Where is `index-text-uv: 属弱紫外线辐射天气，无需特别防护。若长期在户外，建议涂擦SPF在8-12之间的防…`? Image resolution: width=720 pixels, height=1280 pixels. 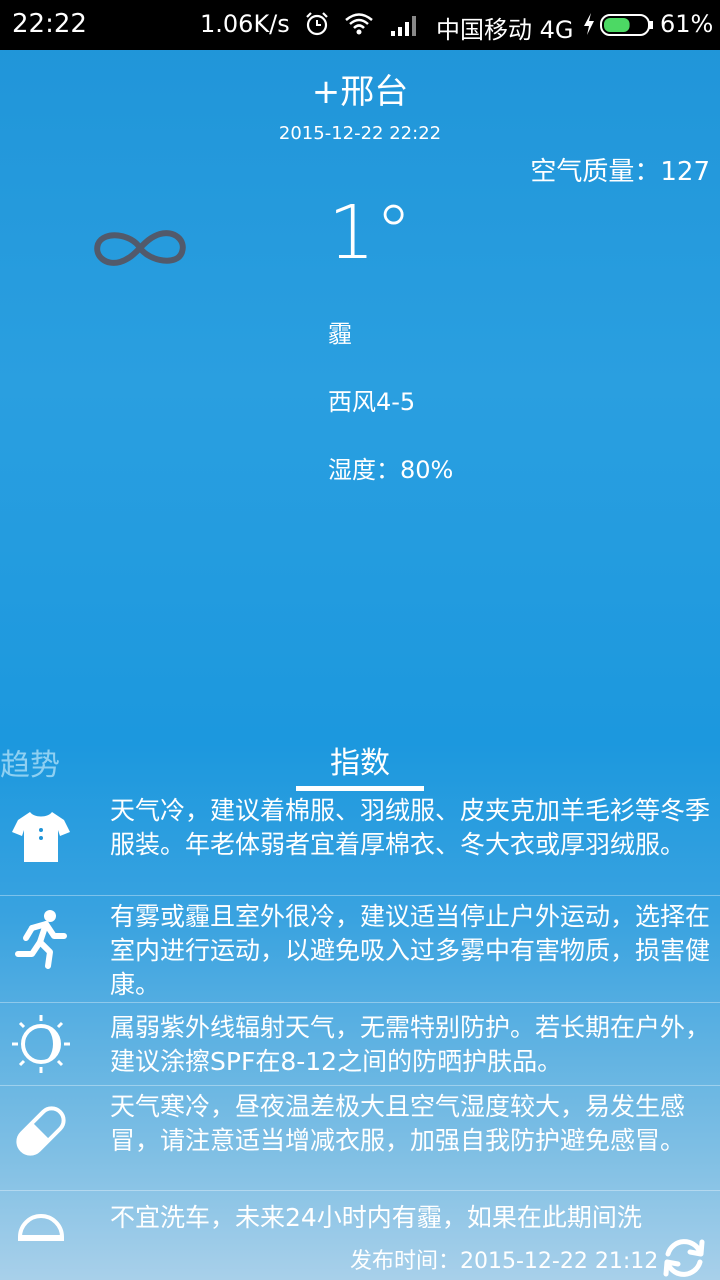
index-text-uv: 属弱紫外线辐射天气，无需特别防护。若长期在户外，建议涂擦SPF在8-12之间的防… is located at coordinates (410, 1044).